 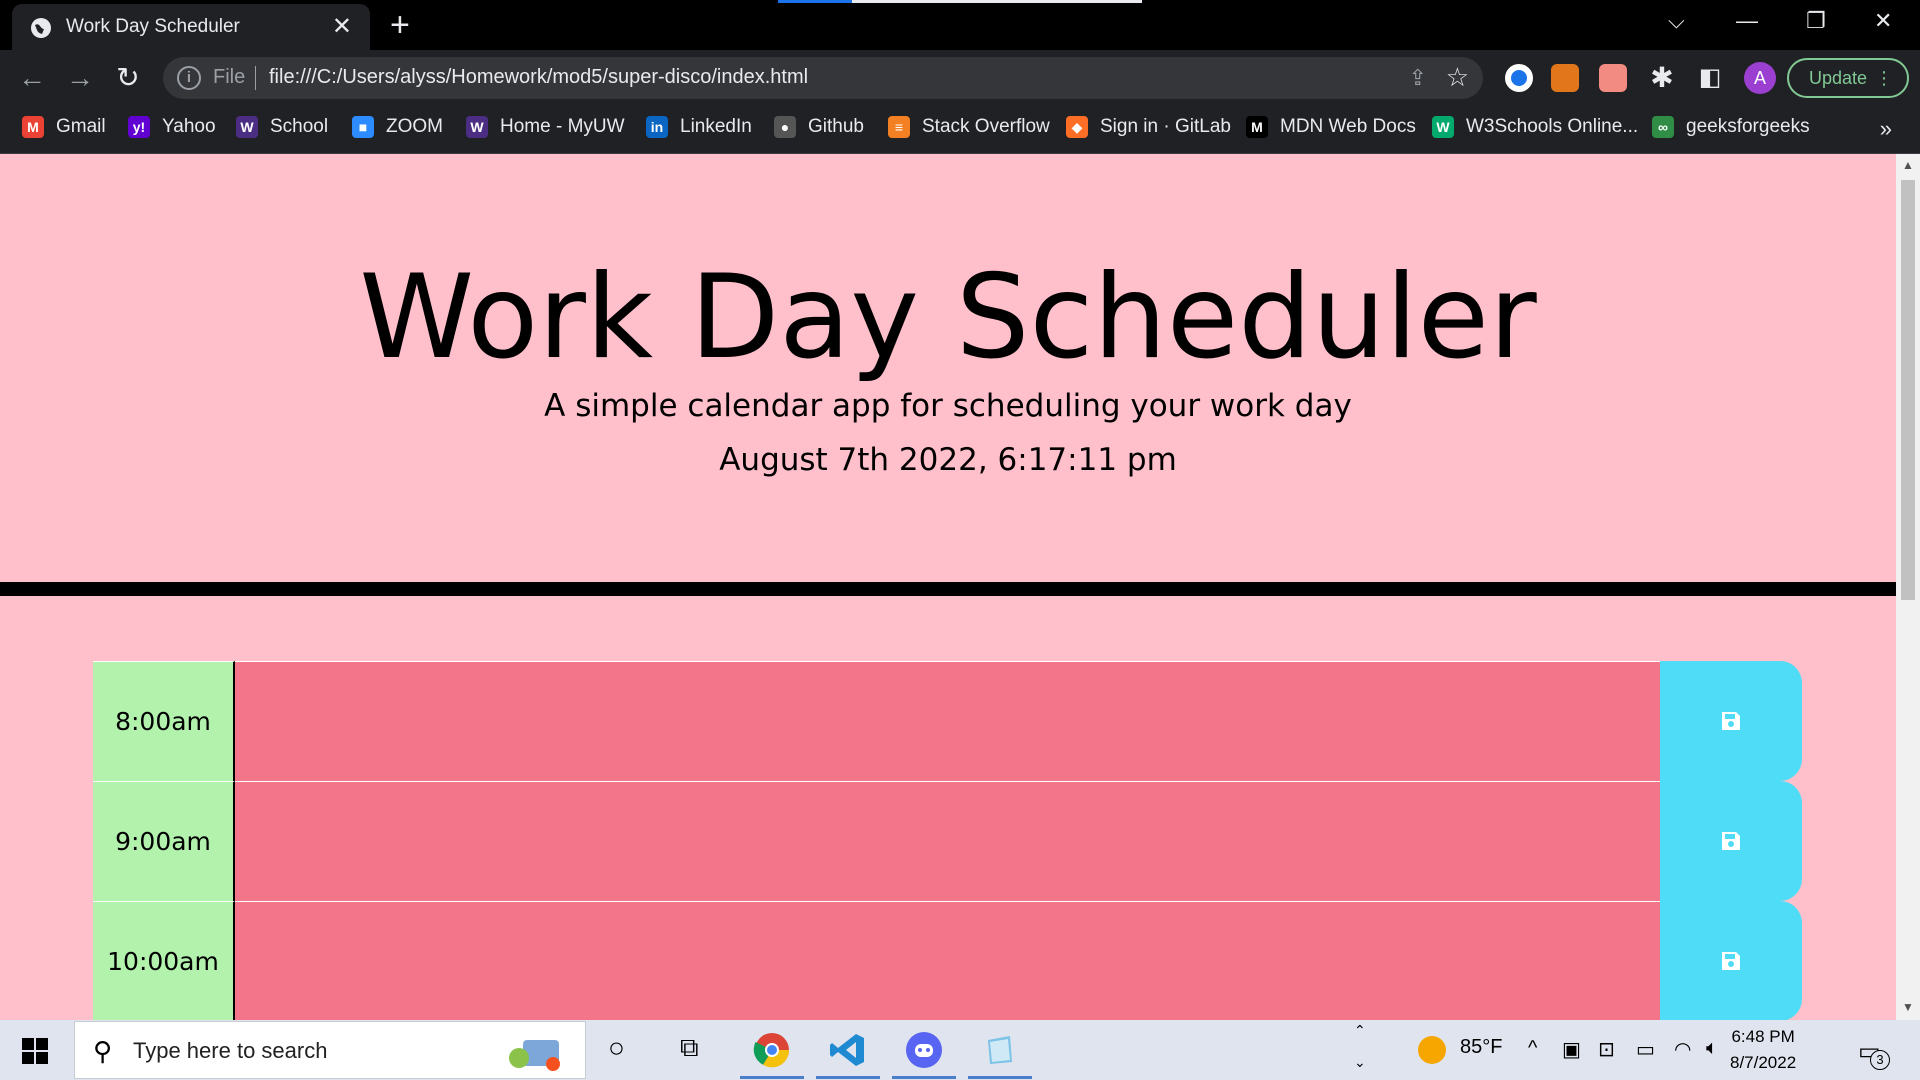 I want to click on time-block-row: 9:00am, so click(x=947, y=841).